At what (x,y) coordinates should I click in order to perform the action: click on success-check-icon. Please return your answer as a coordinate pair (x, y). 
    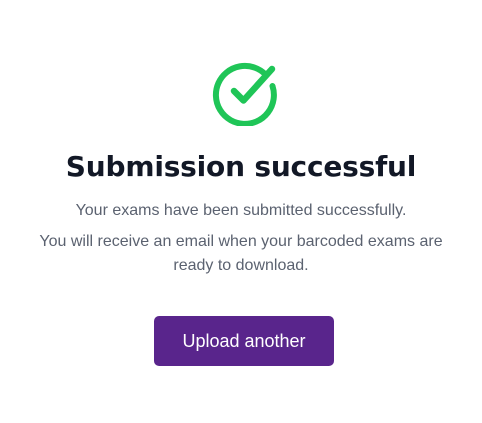
    Looking at the image, I should click on (245, 92).